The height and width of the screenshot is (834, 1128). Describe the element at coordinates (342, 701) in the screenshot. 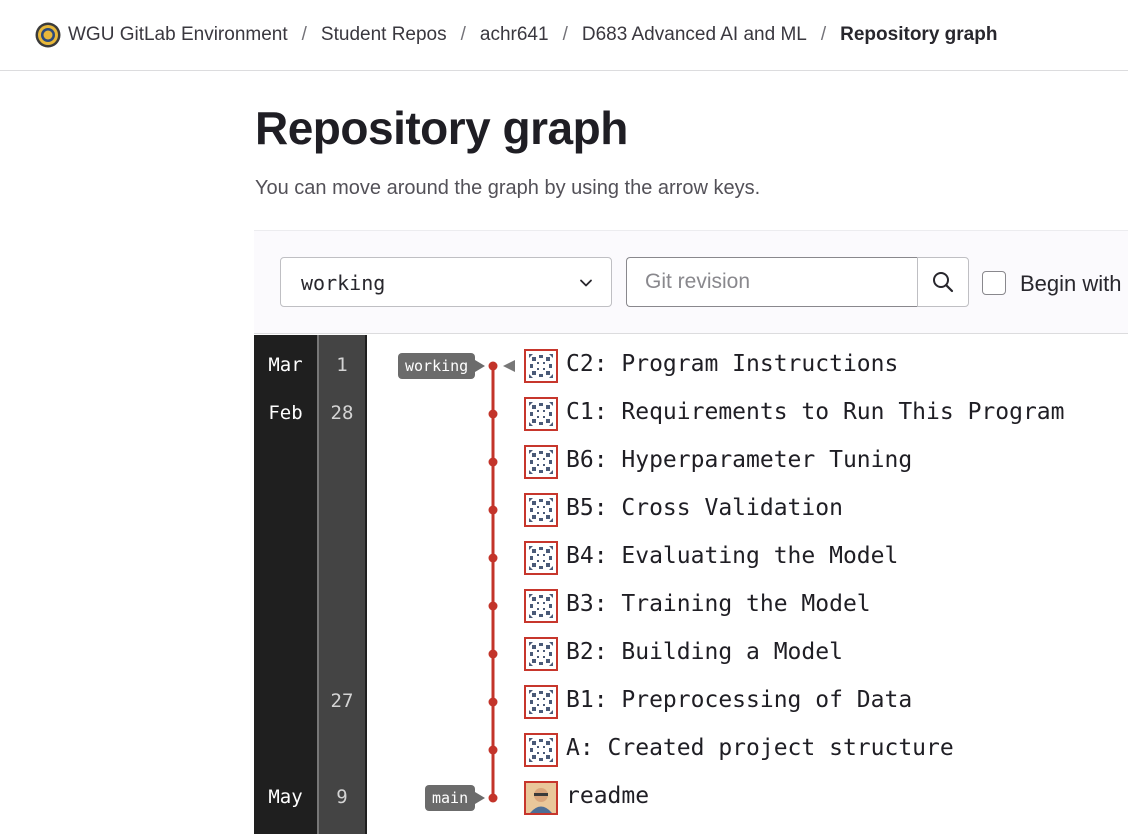

I see `graph-day-label: 27` at that location.